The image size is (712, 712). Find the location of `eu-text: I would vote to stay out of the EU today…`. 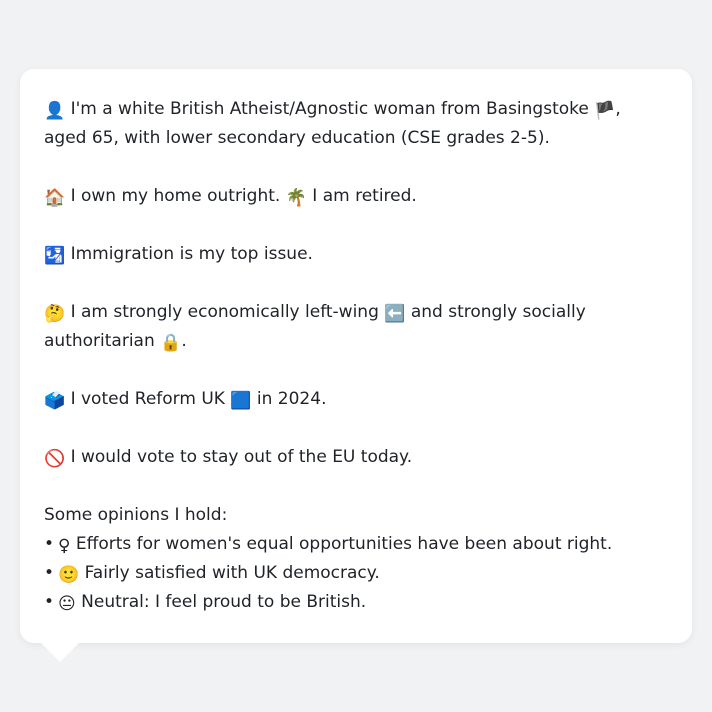

eu-text: I would vote to stay out of the EU today… is located at coordinates (241, 457).